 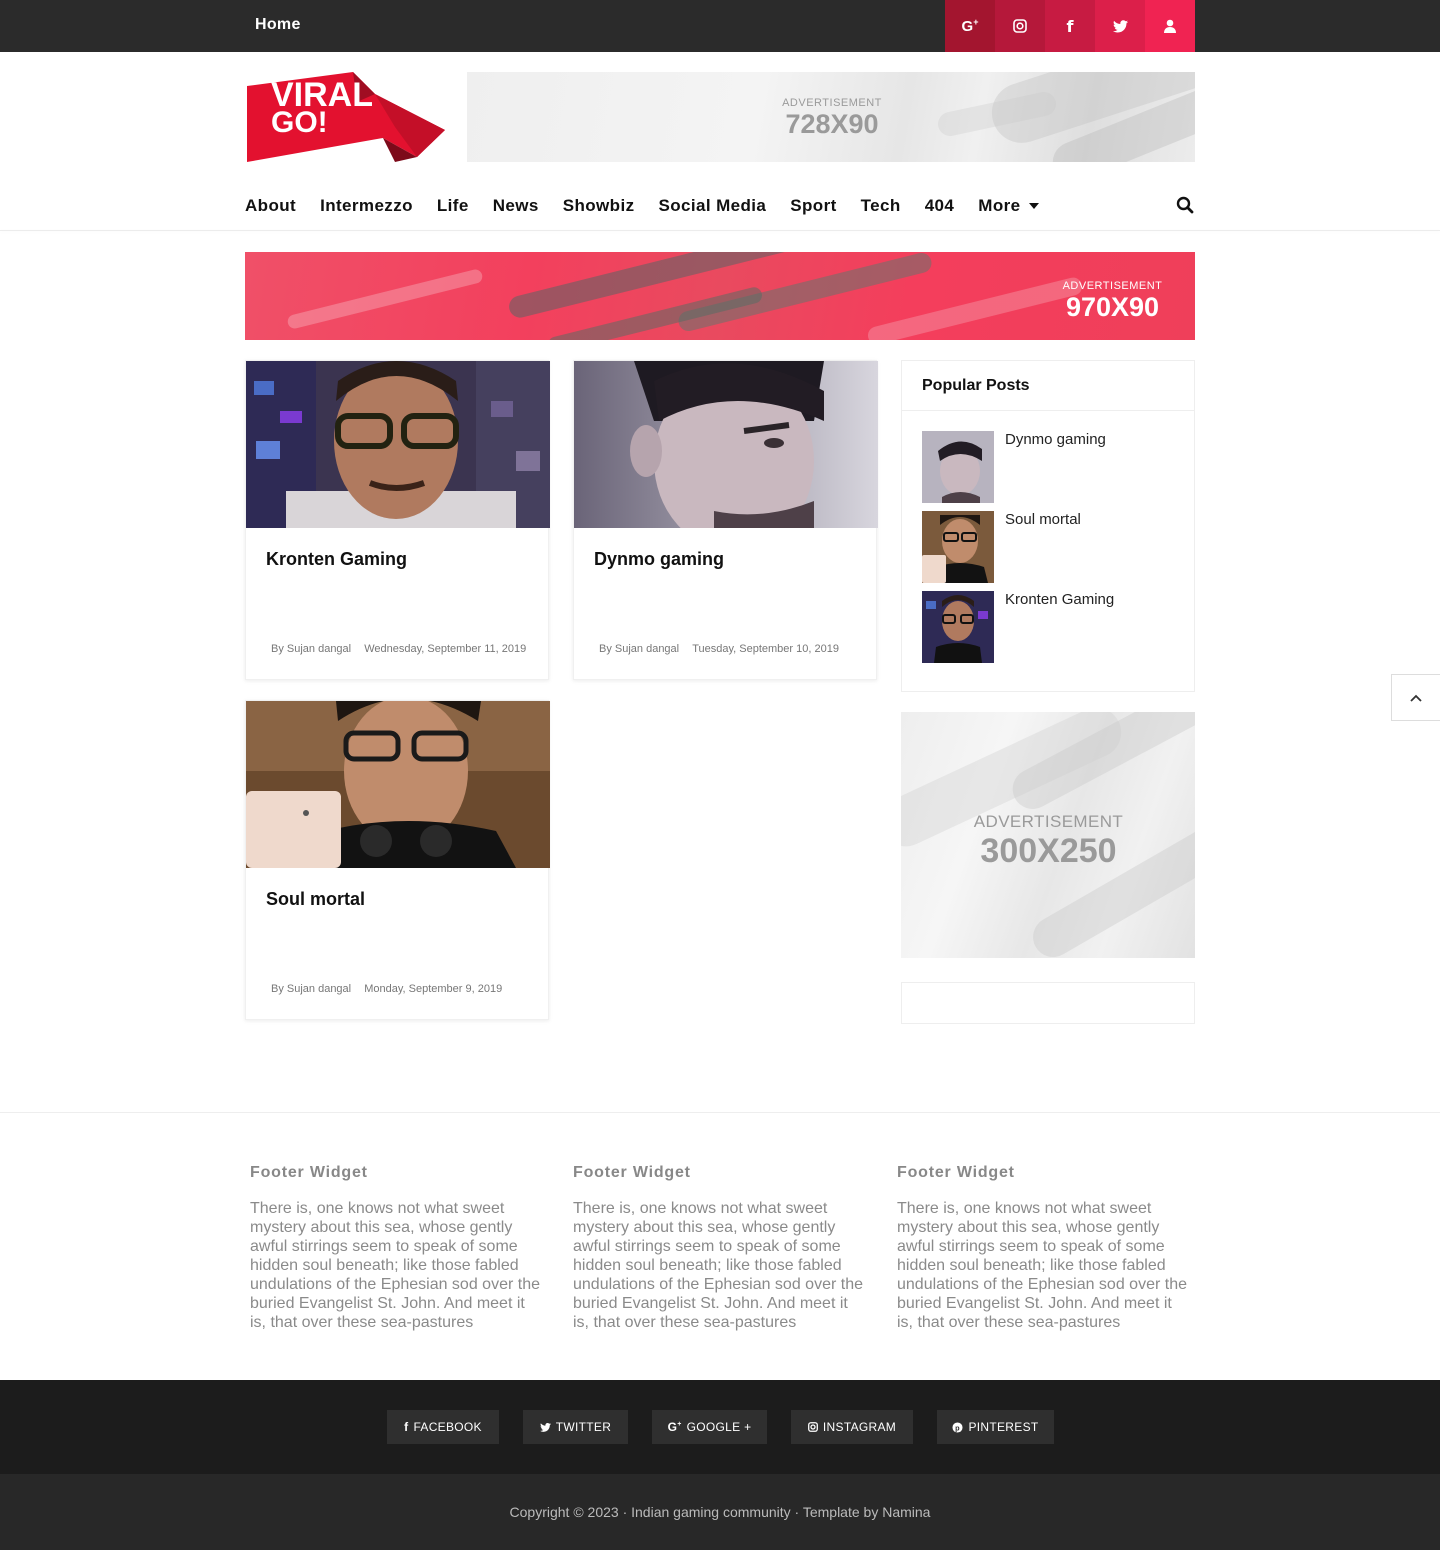 What do you see at coordinates (712, 206) in the screenshot?
I see `nav-item-social-media: Social Media` at bounding box center [712, 206].